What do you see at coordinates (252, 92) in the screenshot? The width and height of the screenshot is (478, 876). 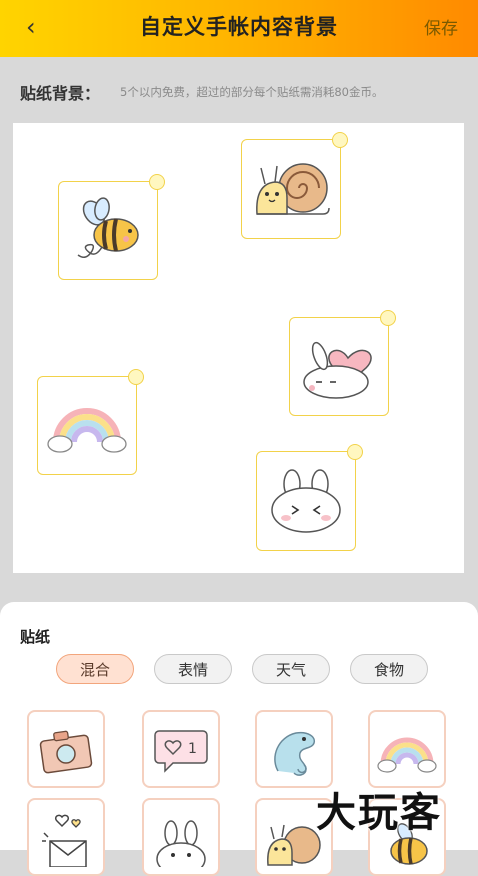 I see `sticker-cost-note: 5个以内免费，超过的部分每个贴纸需消耗80金币。` at bounding box center [252, 92].